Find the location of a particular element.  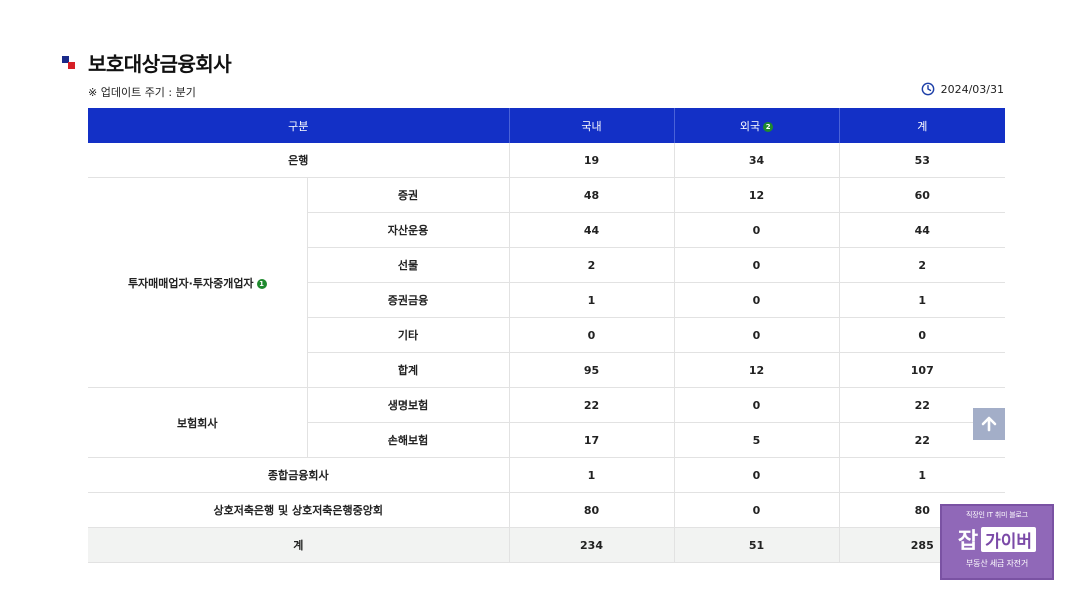

table-row: 은행 19 34 53 is located at coordinates (546, 160).